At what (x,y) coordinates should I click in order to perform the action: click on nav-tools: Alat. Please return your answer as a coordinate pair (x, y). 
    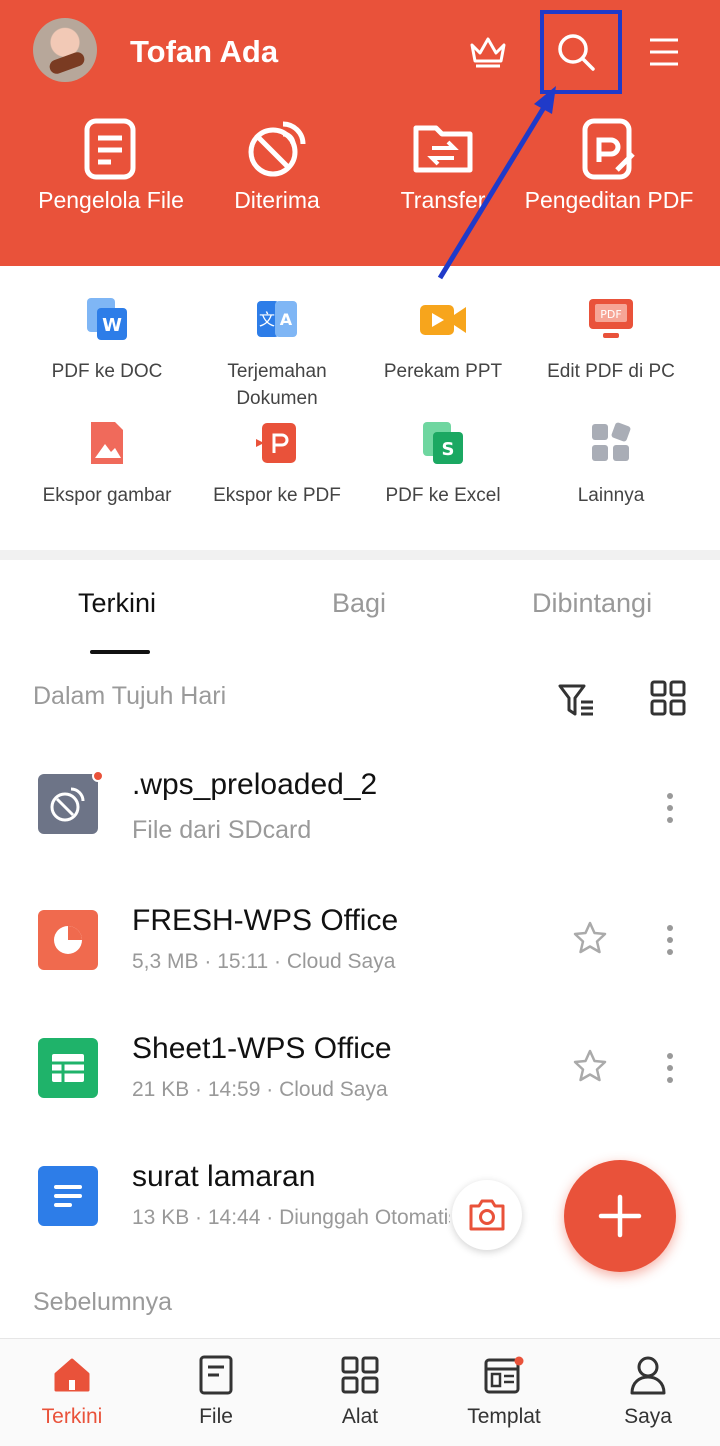
    Looking at the image, I should click on (360, 1391).